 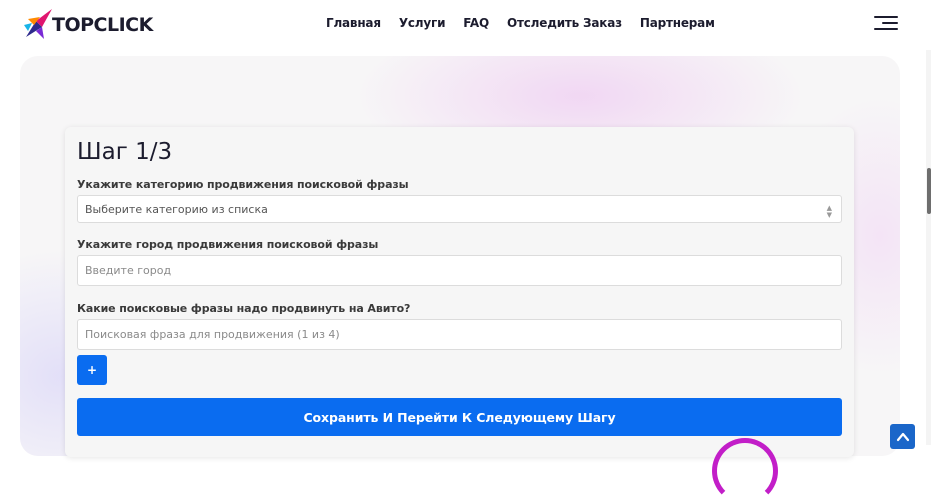 I want to click on rocket-logo-icon, so click(x=38, y=24).